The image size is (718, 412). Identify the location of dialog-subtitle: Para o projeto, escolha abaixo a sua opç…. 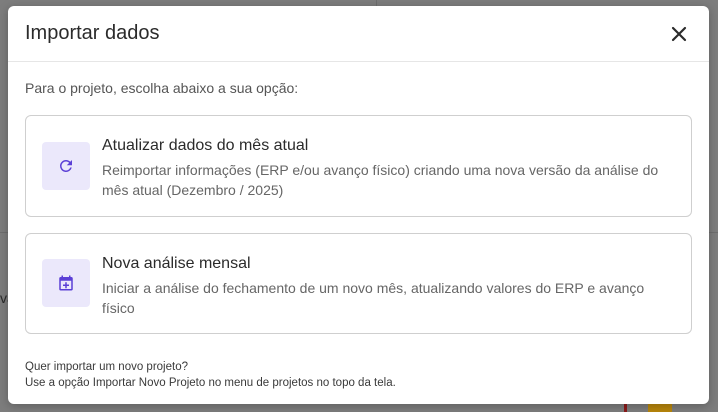
(162, 88).